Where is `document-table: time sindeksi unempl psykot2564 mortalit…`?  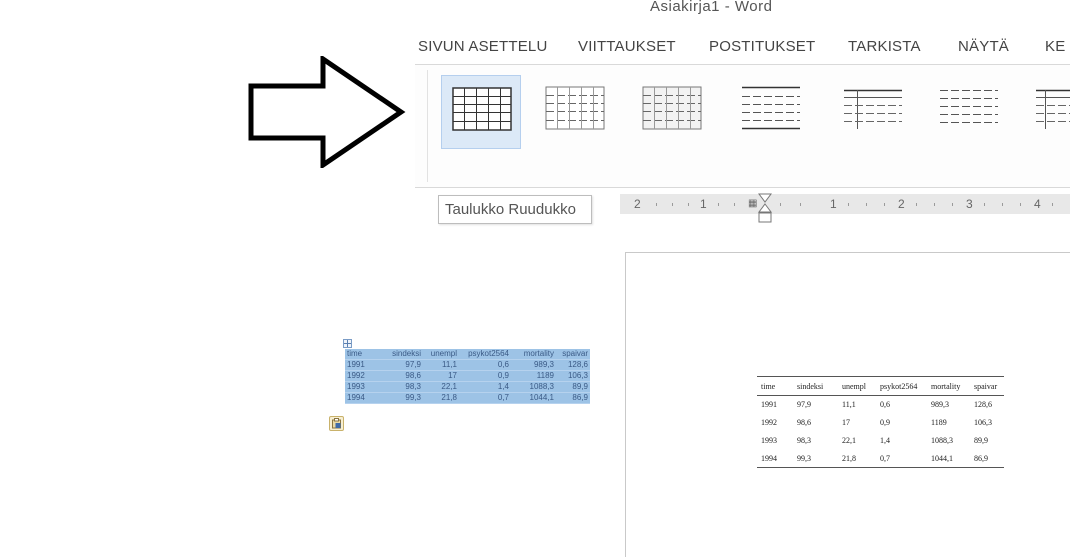 document-table: time sindeksi unempl psykot2564 mortalit… is located at coordinates (880, 422).